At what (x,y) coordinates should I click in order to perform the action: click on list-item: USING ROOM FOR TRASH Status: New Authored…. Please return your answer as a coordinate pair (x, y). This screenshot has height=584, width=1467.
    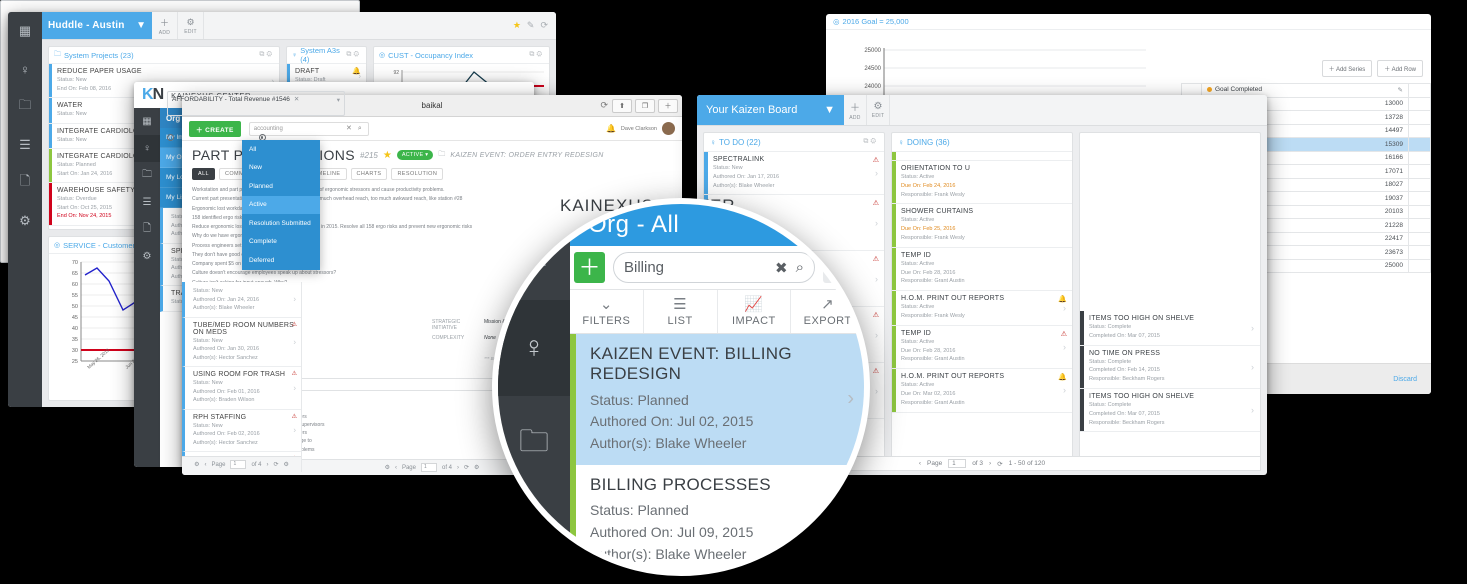
    Looking at the image, I should click on (241, 388).